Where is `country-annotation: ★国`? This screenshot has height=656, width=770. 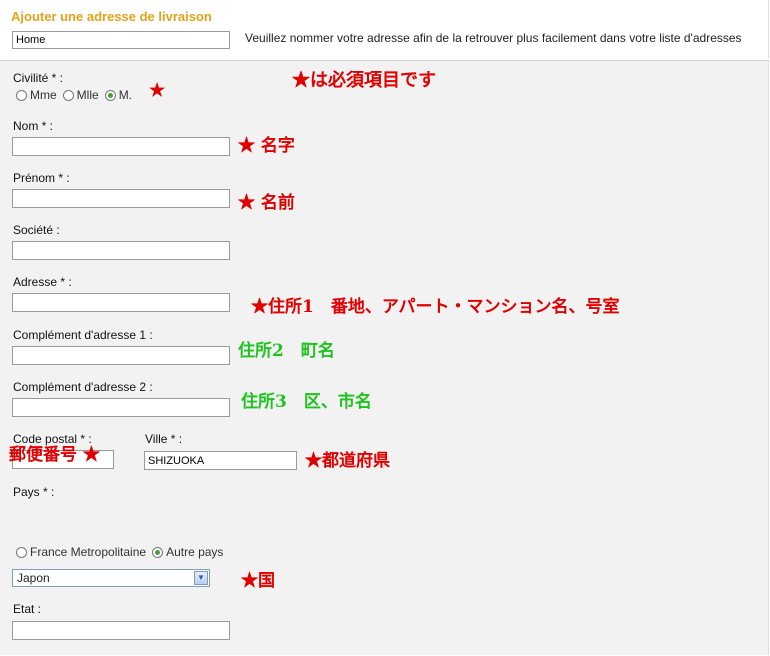 country-annotation: ★国 is located at coordinates (258, 581).